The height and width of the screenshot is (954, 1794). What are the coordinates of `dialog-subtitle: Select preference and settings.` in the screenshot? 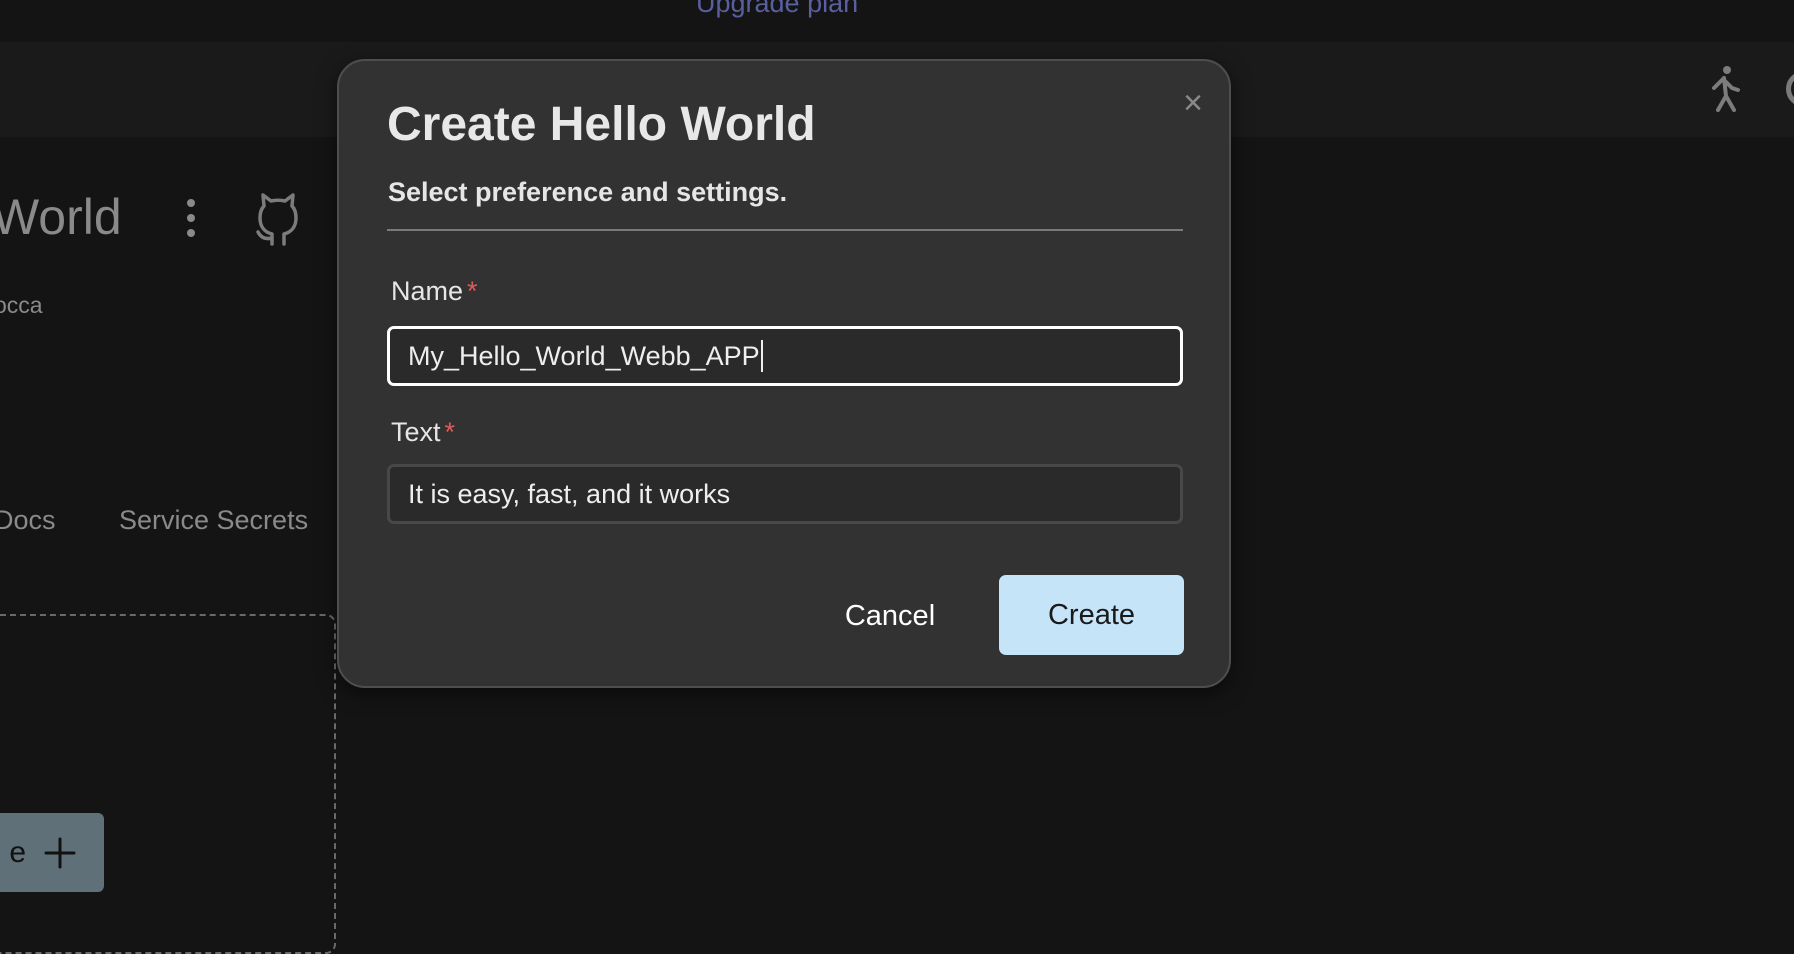 It's located at (588, 192).